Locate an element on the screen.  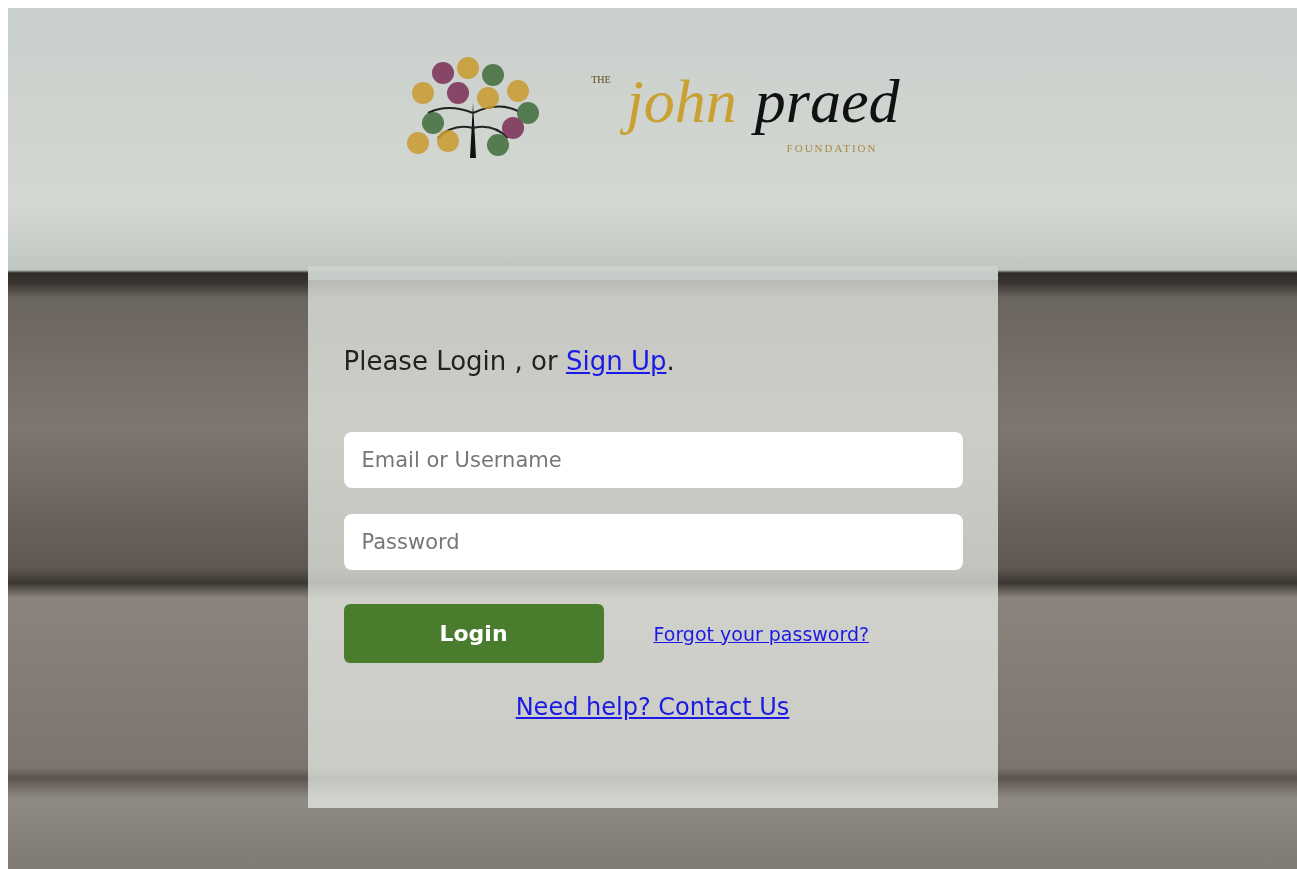
contact-us-link: Need help? Contact Us is located at coordinates (652, 707).